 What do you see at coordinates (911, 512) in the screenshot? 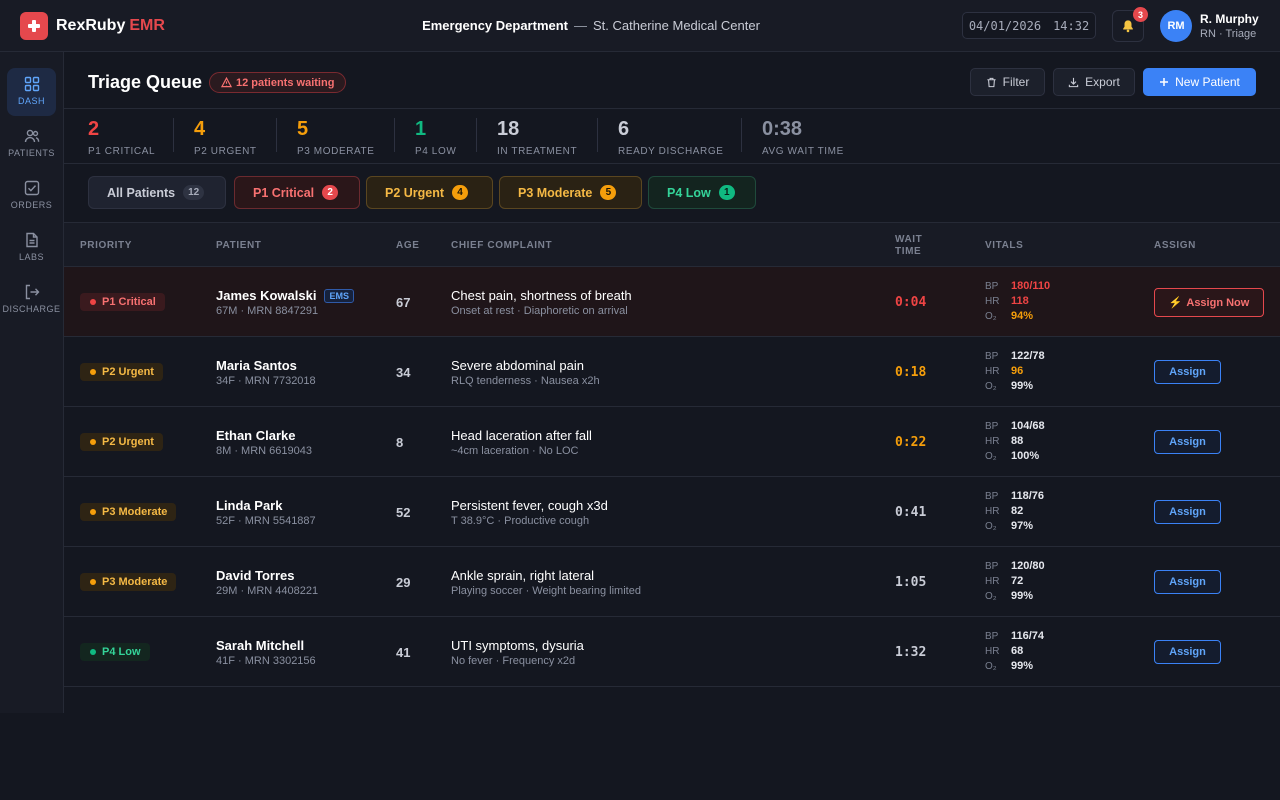
I see `wait-time: 0:41` at bounding box center [911, 512].